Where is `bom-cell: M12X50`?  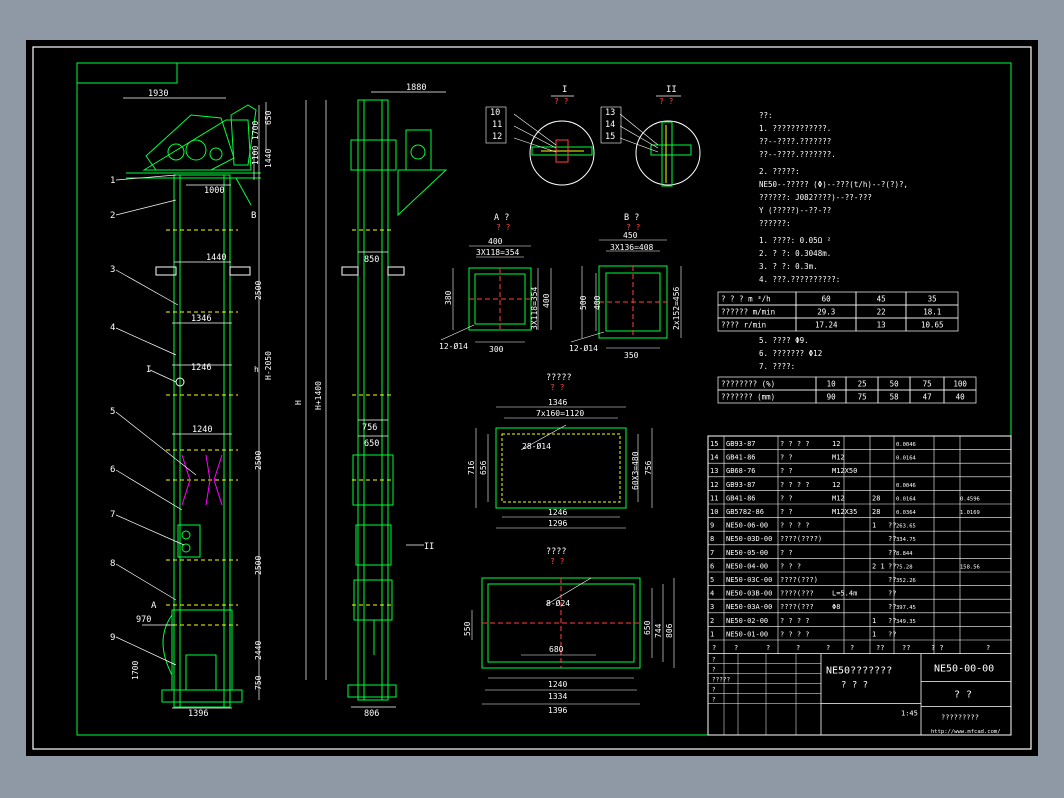
bom-cell: M12X50 is located at coordinates (844, 471).